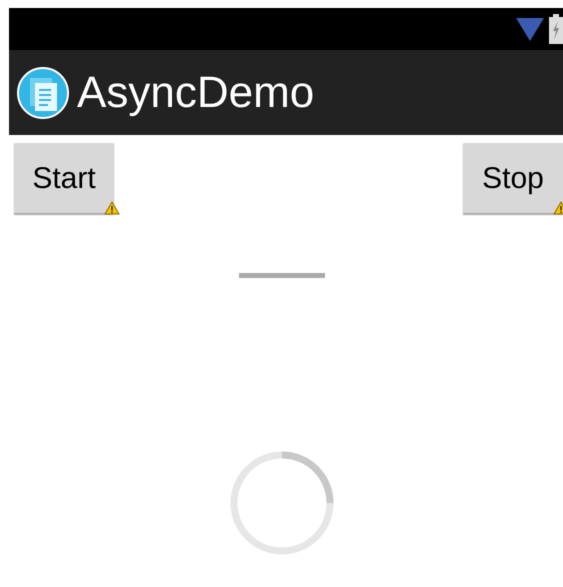 The width and height of the screenshot is (563, 587). Describe the element at coordinates (281, 503) in the screenshot. I see `loading-spinner-icon` at that location.